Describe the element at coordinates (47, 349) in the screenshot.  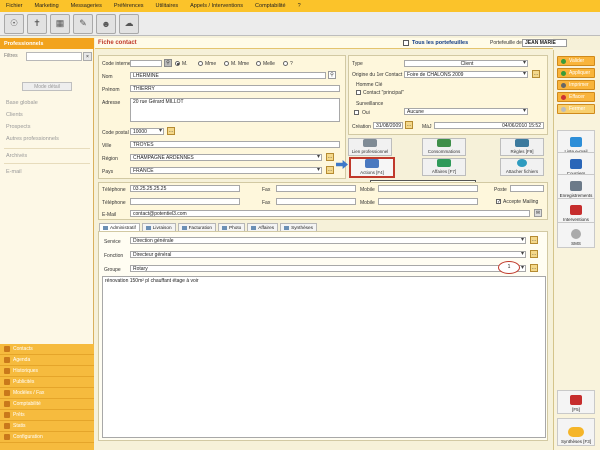
I see `module-contacts: Contacts` at that location.